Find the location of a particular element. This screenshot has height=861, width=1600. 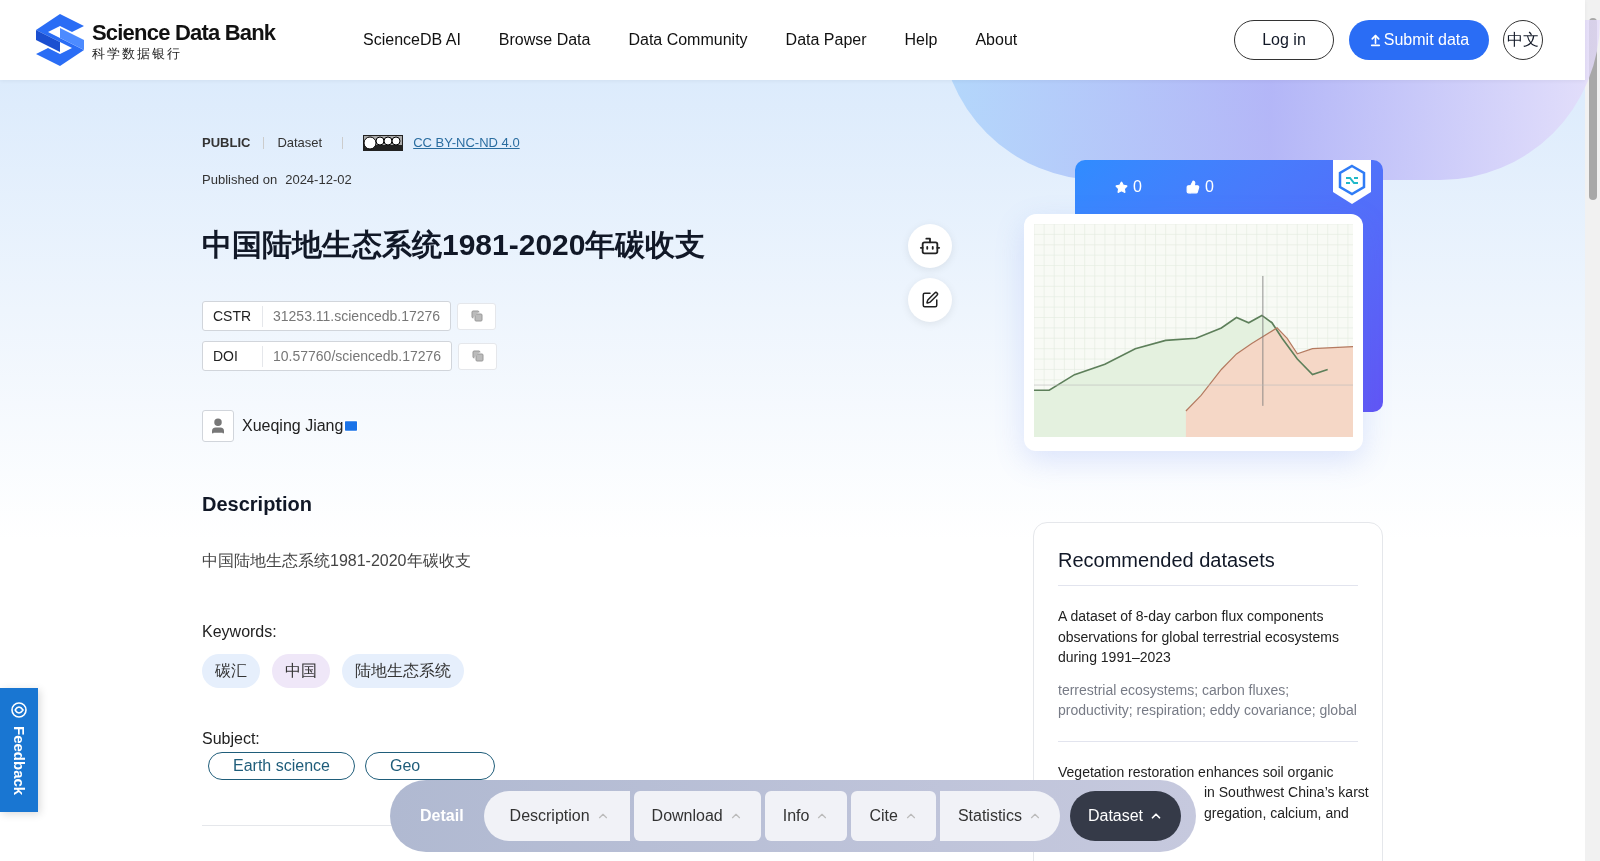

recommended-dataset-link: A dataset of 8-day carbon flux components observations for global terrestrial ecosystems during 1991–2023 is located at coordinates (1208, 637).